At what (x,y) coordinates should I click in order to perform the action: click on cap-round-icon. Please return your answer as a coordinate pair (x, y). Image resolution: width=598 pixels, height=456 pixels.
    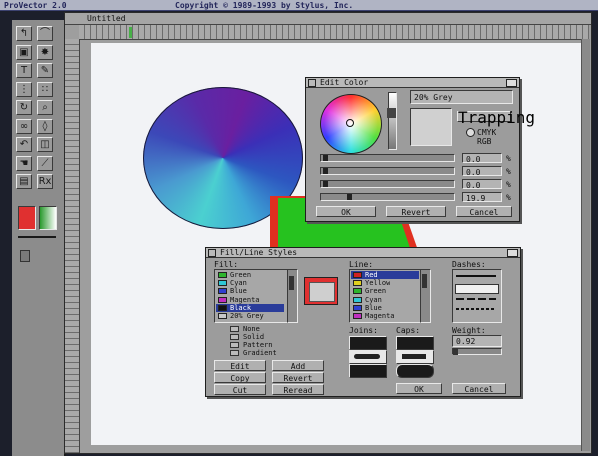
    Looking at the image, I should click on (414, 356).